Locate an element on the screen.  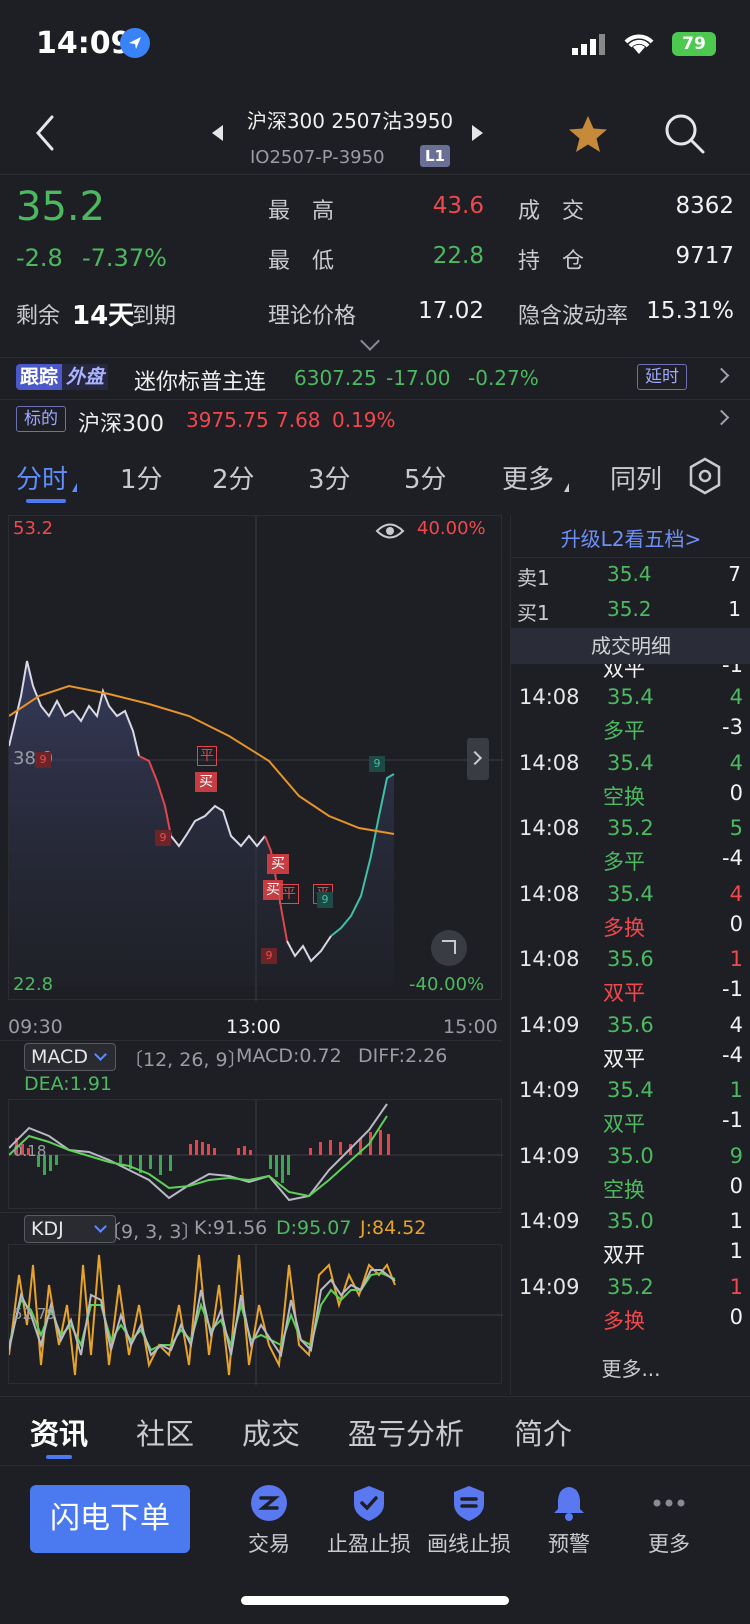
ask-qty: 7 is located at coordinates (734, 574).